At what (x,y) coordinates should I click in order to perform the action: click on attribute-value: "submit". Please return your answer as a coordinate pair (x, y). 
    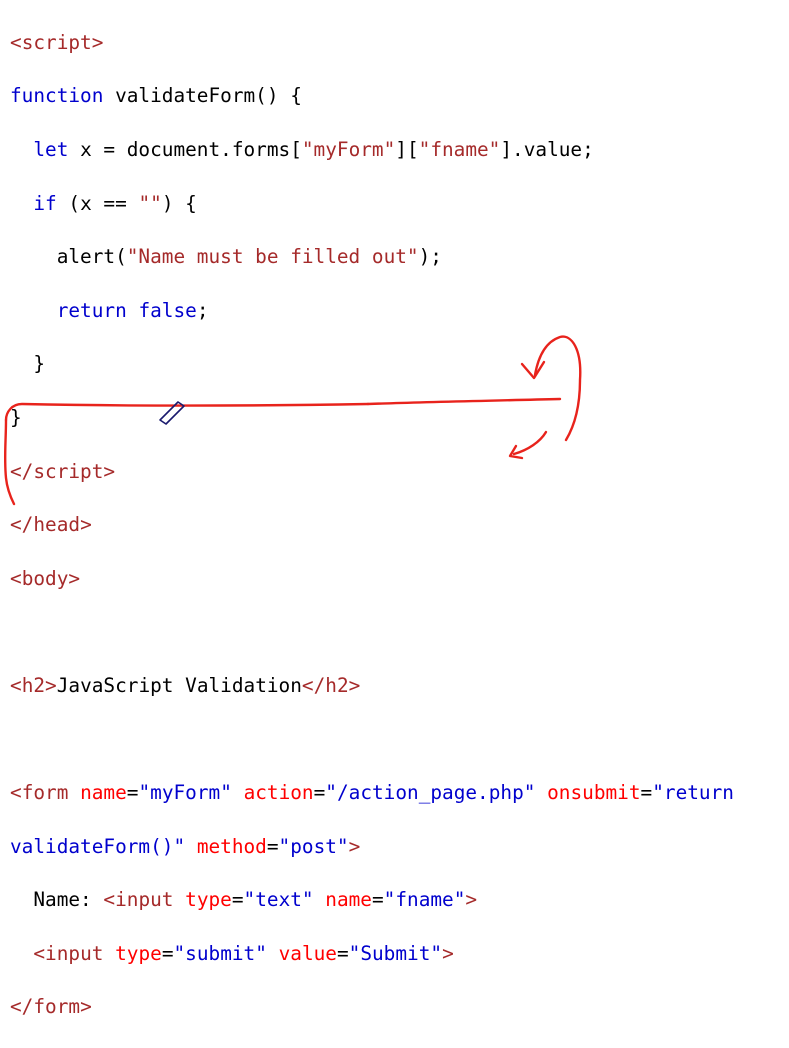
    Looking at the image, I should click on (220, 953).